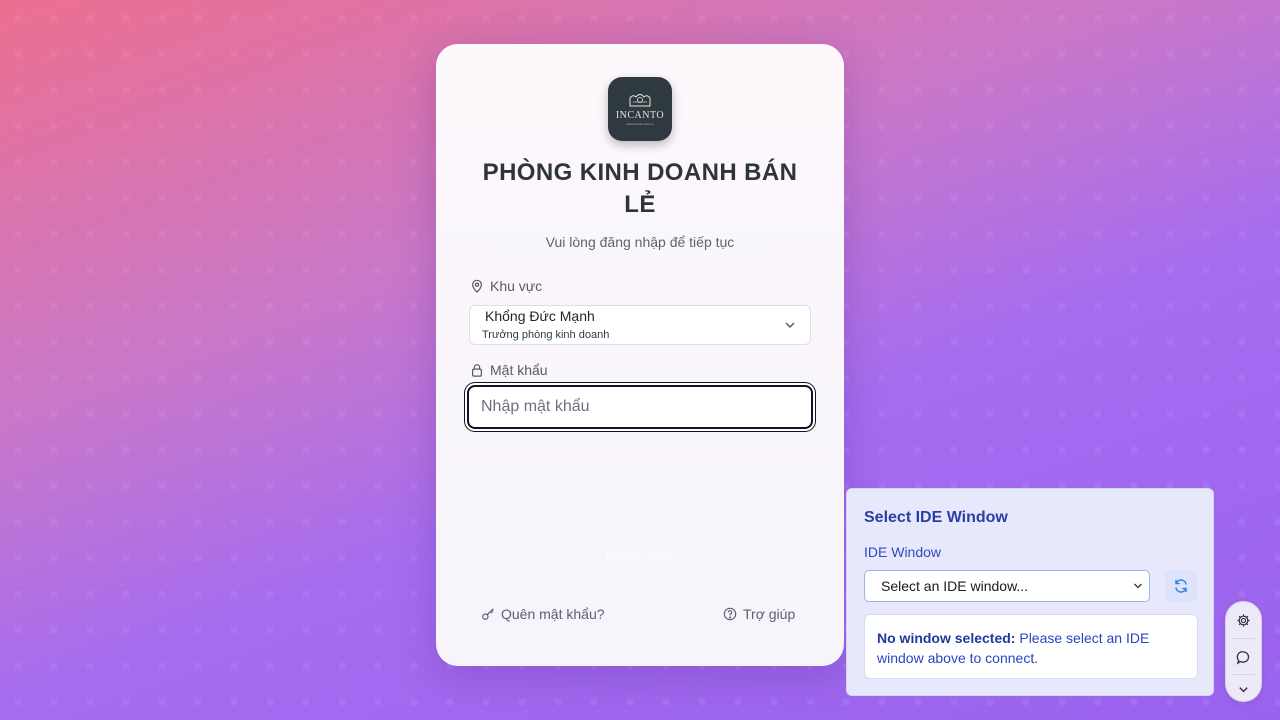 Image resolution: width=1280 pixels, height=720 pixels. I want to click on gear-icon, so click(1243, 620).